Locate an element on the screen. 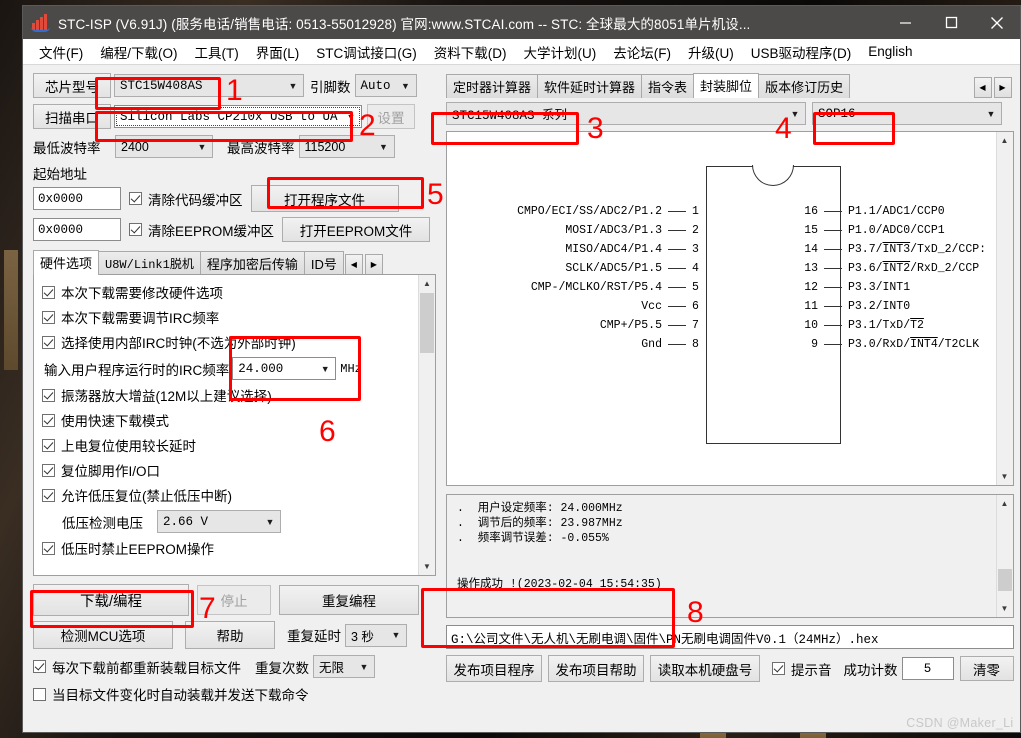 This screenshot has width=1021, height=738. pin-label: P3.3/INT1 is located at coordinates (879, 287).